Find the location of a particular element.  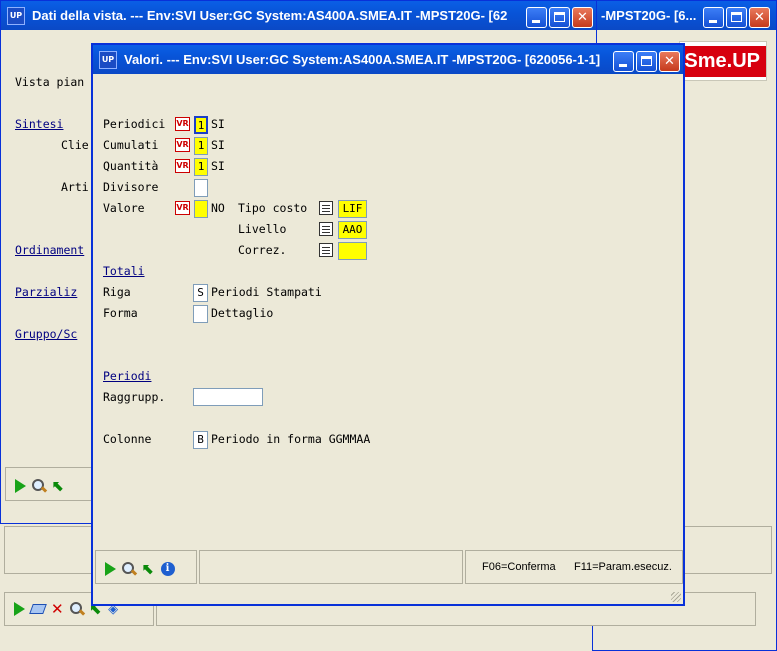

back-toolbar-icons: ⬉ is located at coordinates (40, 486).